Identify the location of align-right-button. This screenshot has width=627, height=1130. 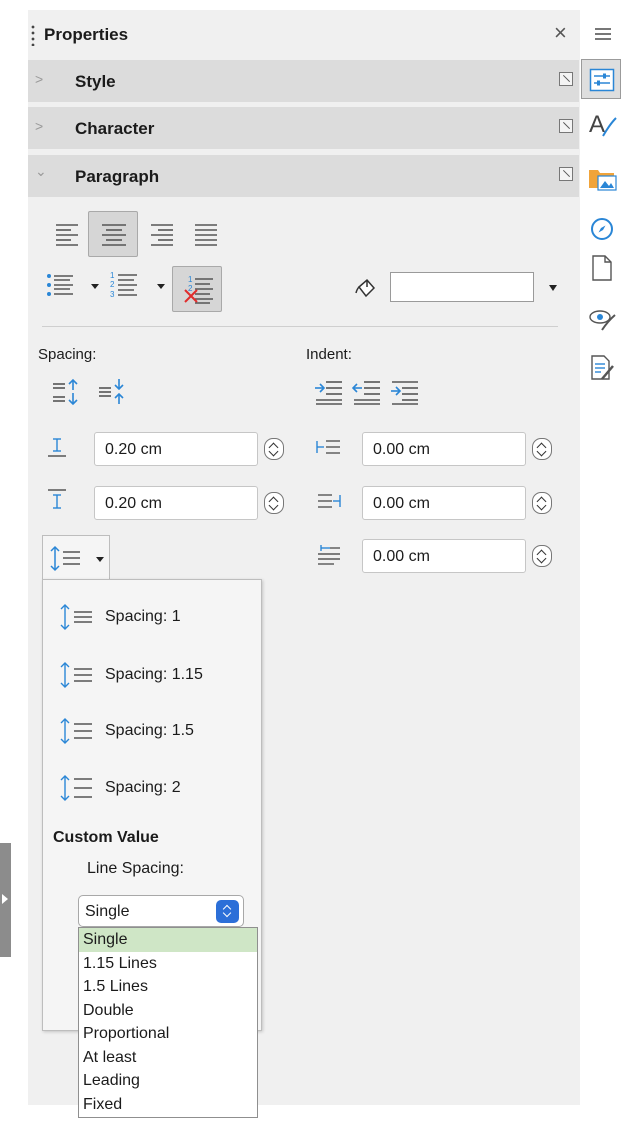
(162, 234).